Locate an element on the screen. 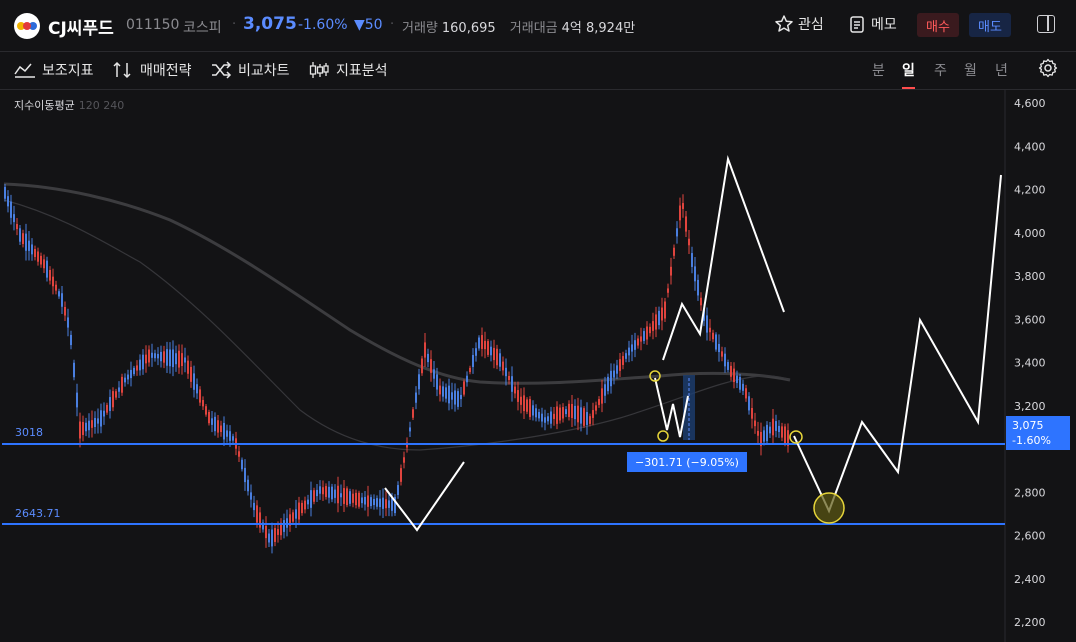 The image size is (1076, 642). volume-value: 160,695 is located at coordinates (468, 28).